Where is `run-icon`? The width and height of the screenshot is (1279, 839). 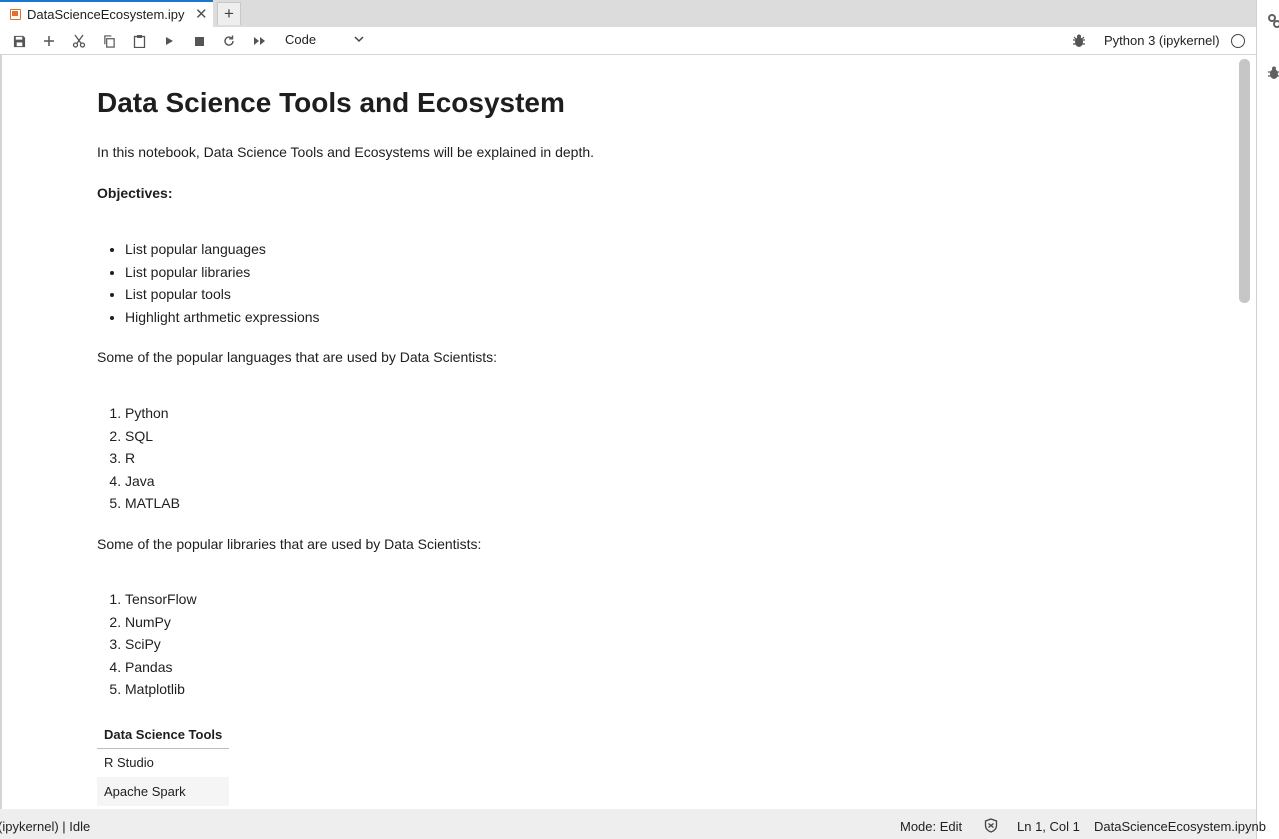
run-icon is located at coordinates (169, 41).